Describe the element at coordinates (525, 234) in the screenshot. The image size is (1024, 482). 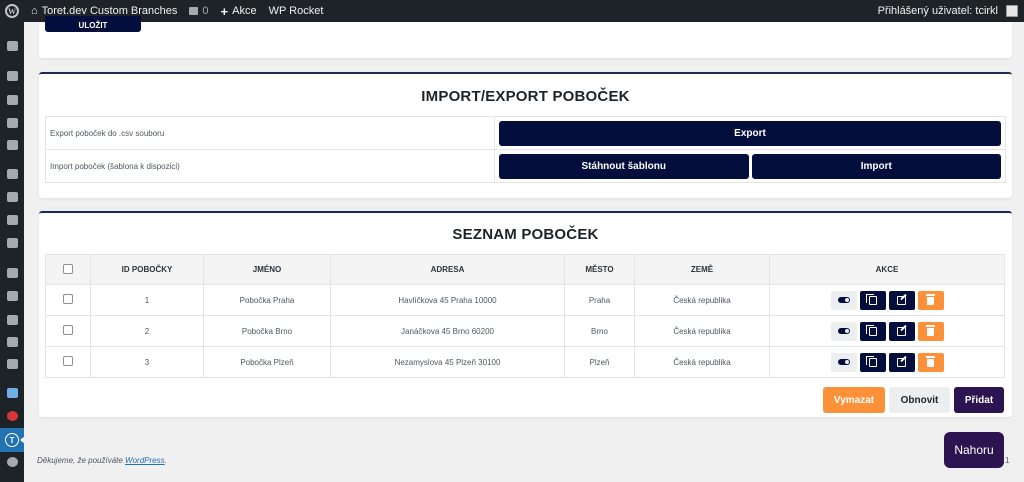
I see `branches-title: SEZNAM POBOČEK` at that location.